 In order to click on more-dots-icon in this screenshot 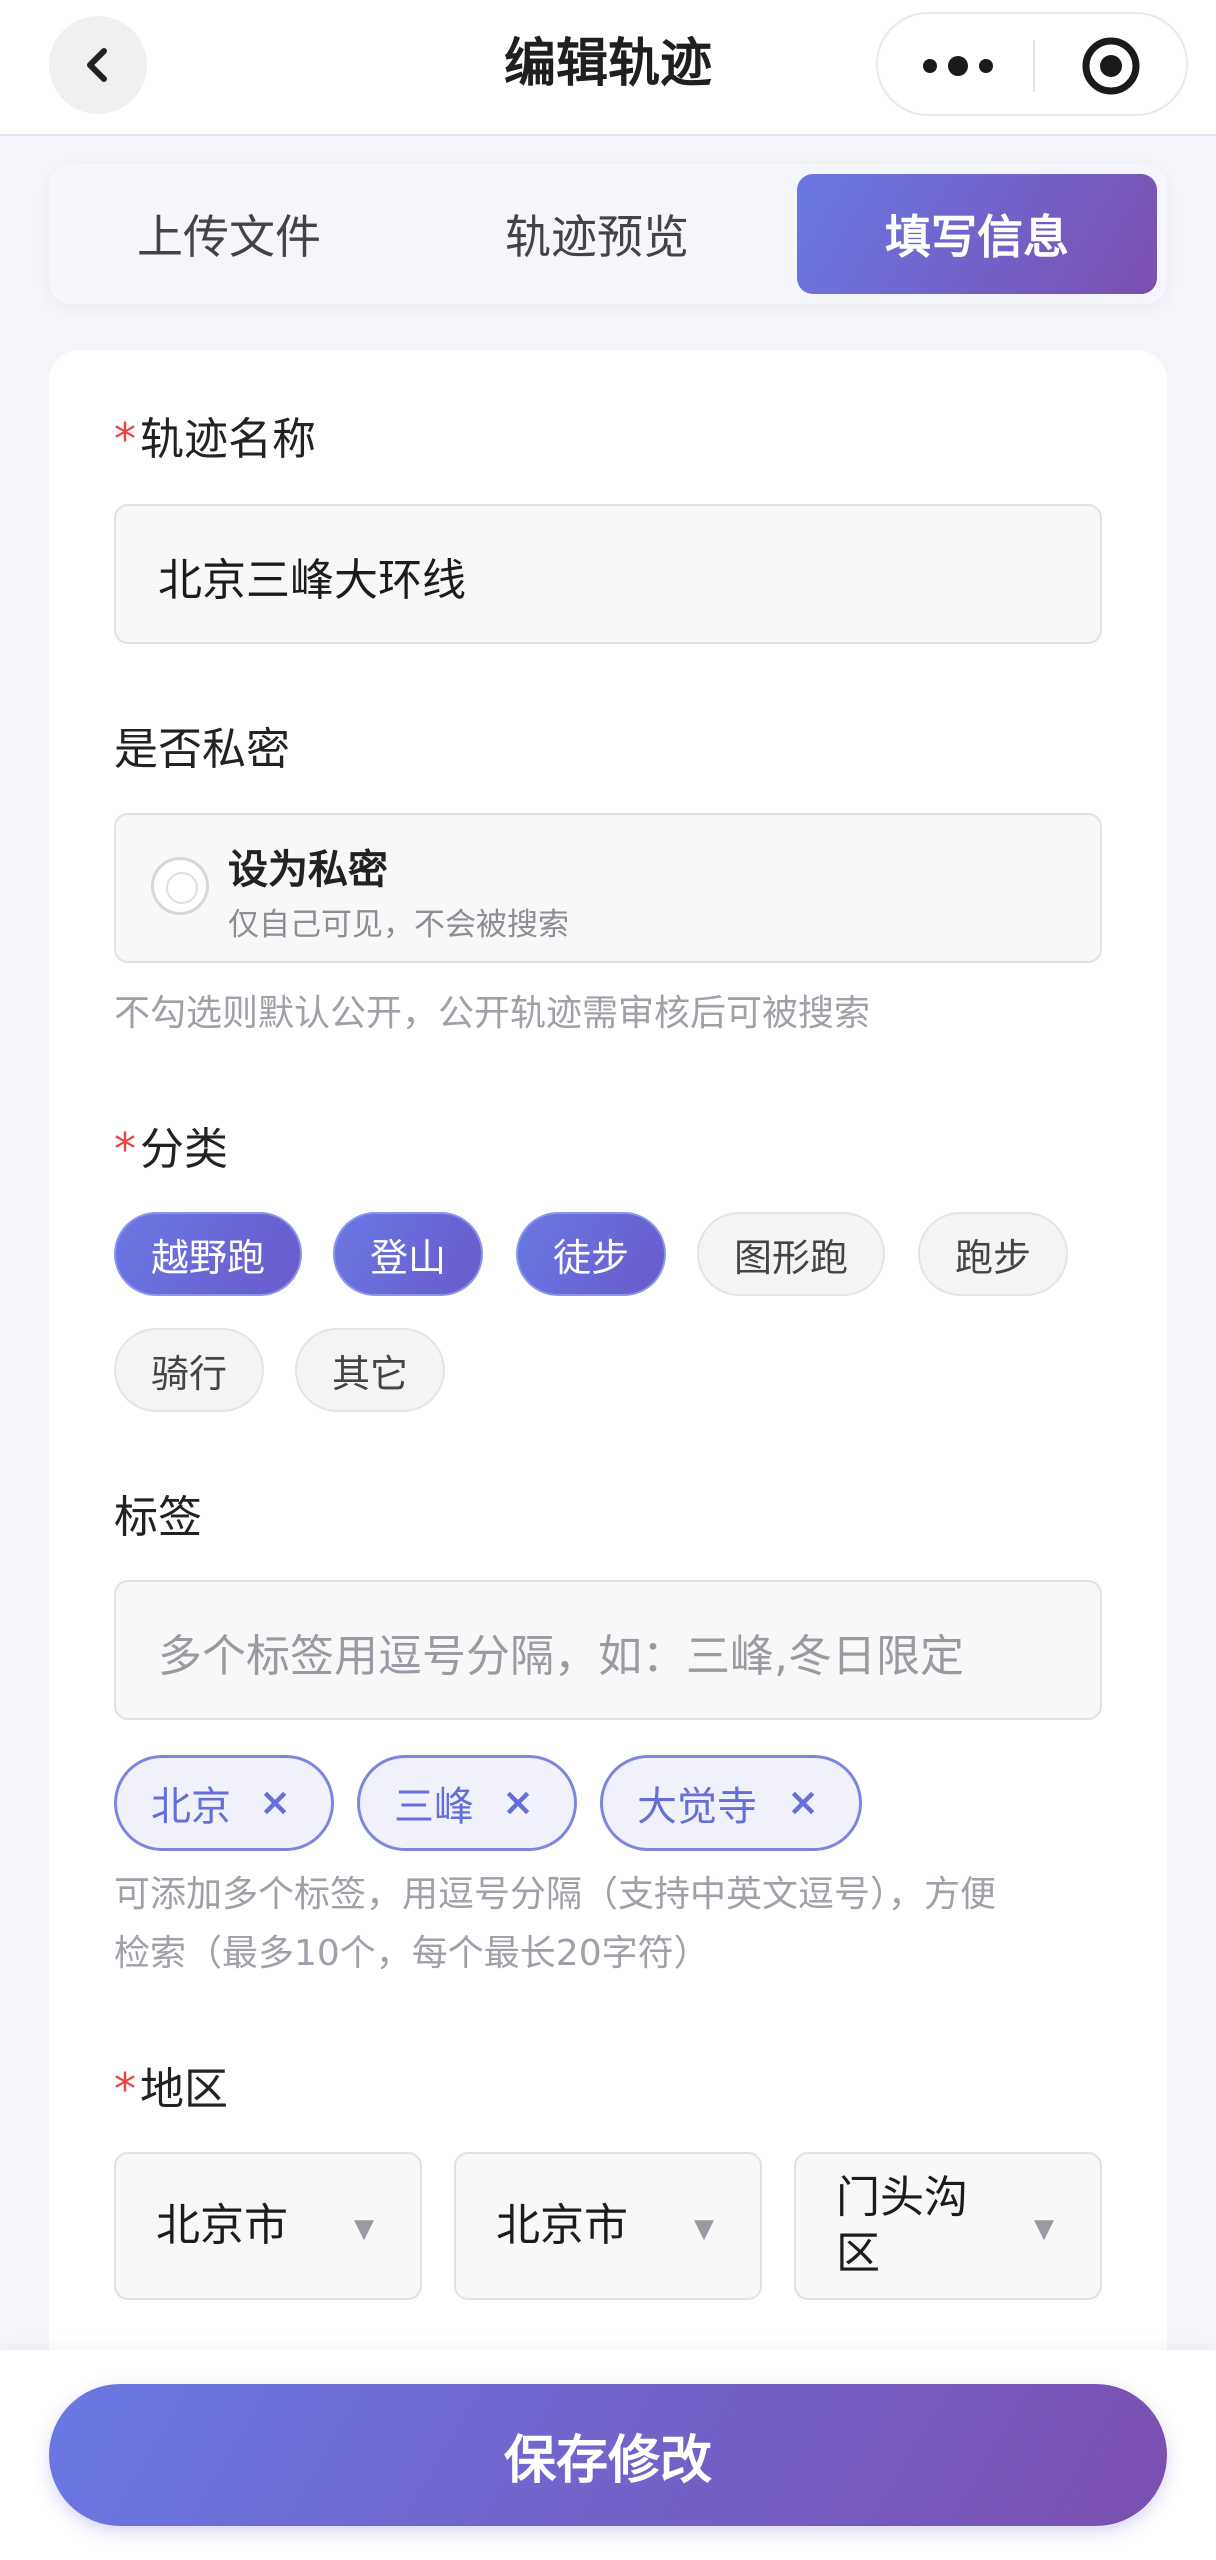, I will do `click(958, 66)`.